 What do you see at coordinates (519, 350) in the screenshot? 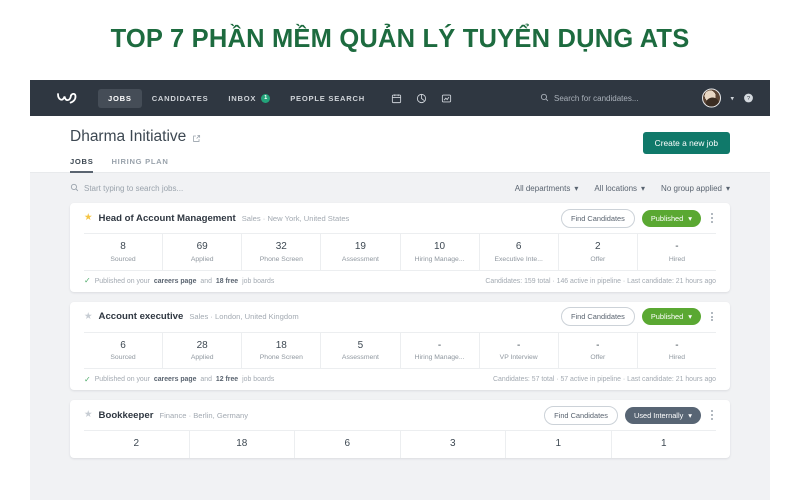
I see `stat-cell: - VP Interview` at bounding box center [519, 350].